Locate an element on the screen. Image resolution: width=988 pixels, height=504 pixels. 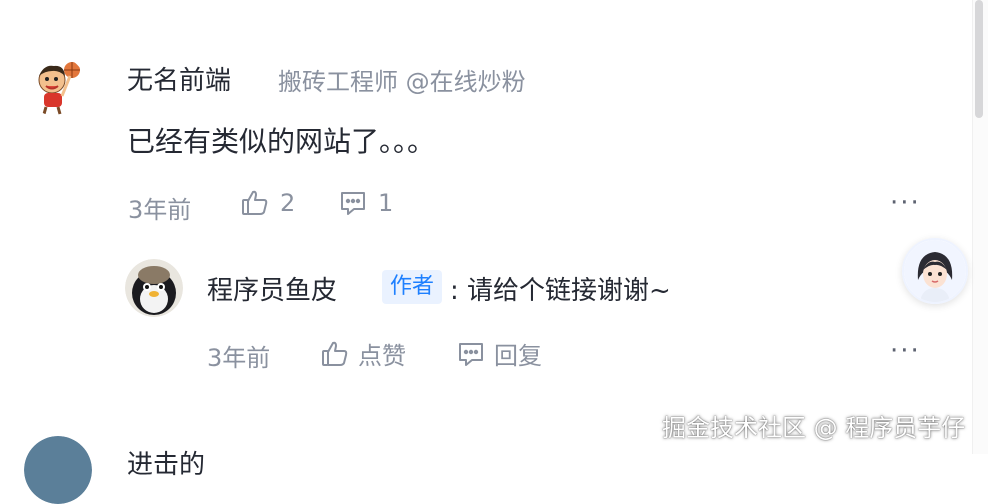
scrollbar-thumb is located at coordinates (979, 59).